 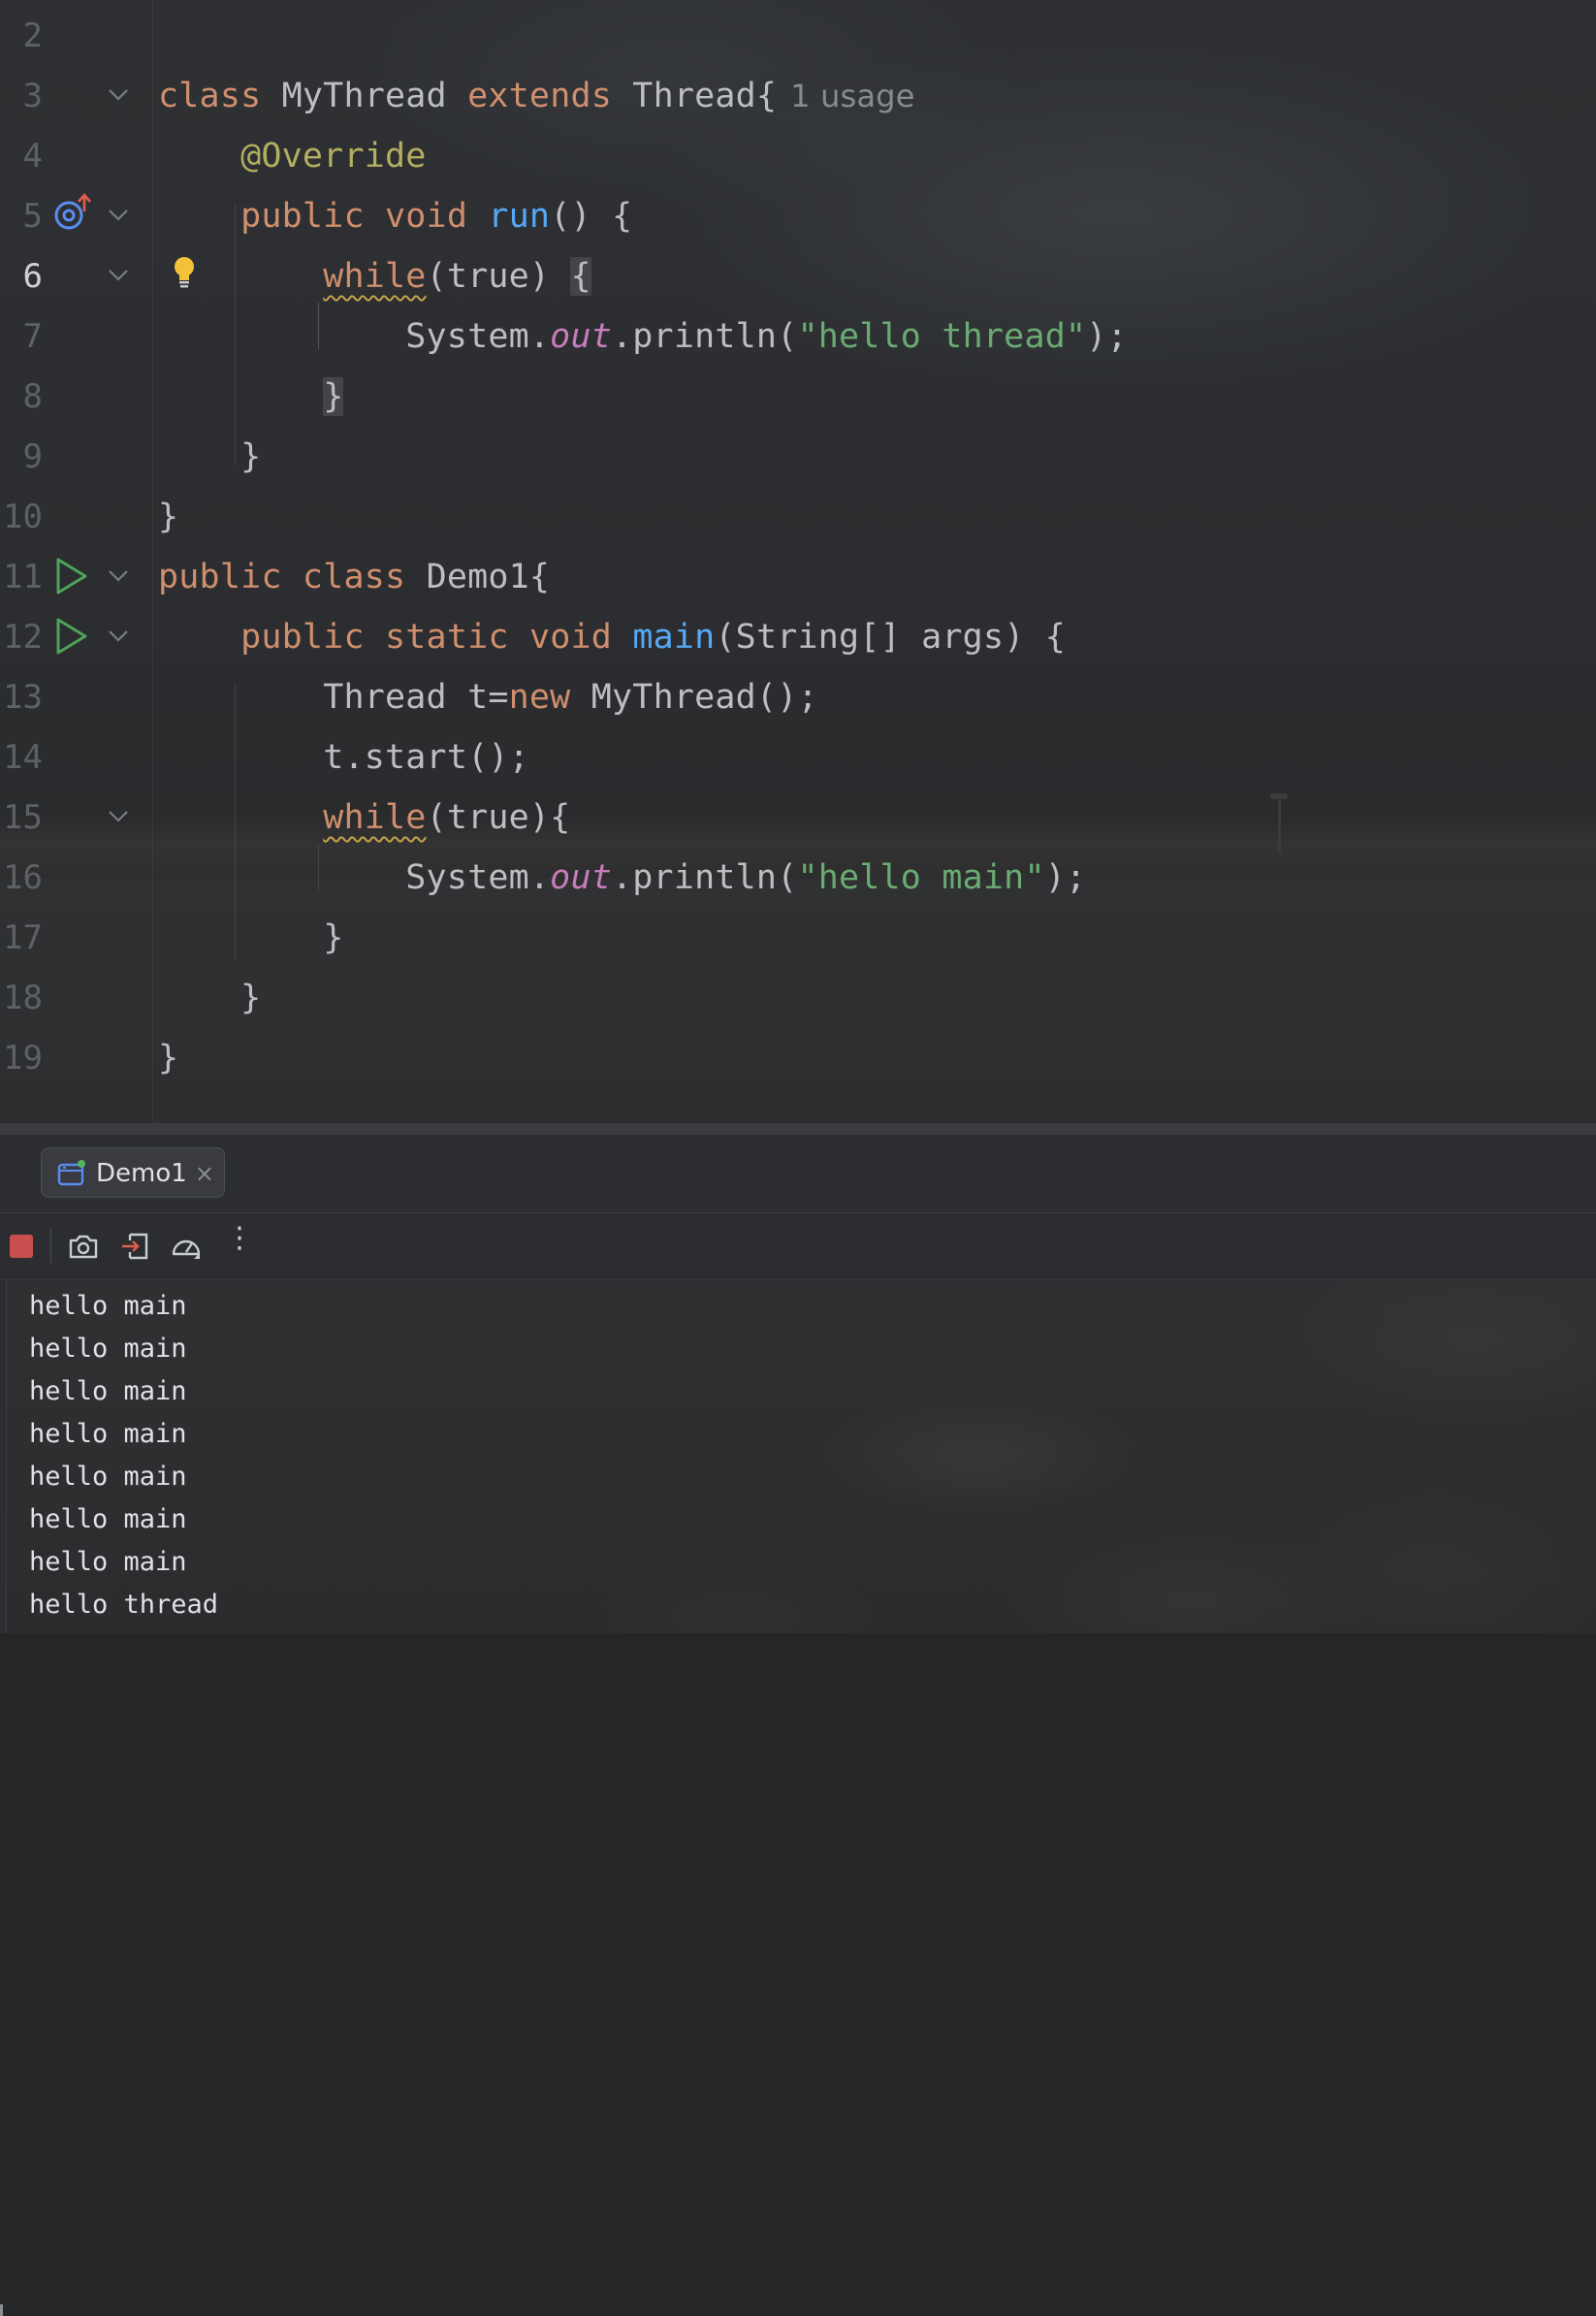 I want to click on code-line-16: 16 System.out.println("hello main");, so click(x=798, y=878).